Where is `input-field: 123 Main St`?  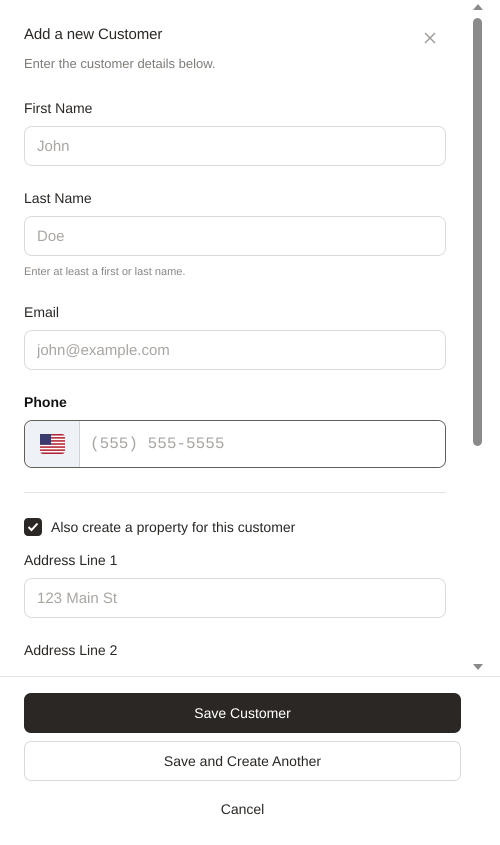
input-field: 123 Main St is located at coordinates (235, 598).